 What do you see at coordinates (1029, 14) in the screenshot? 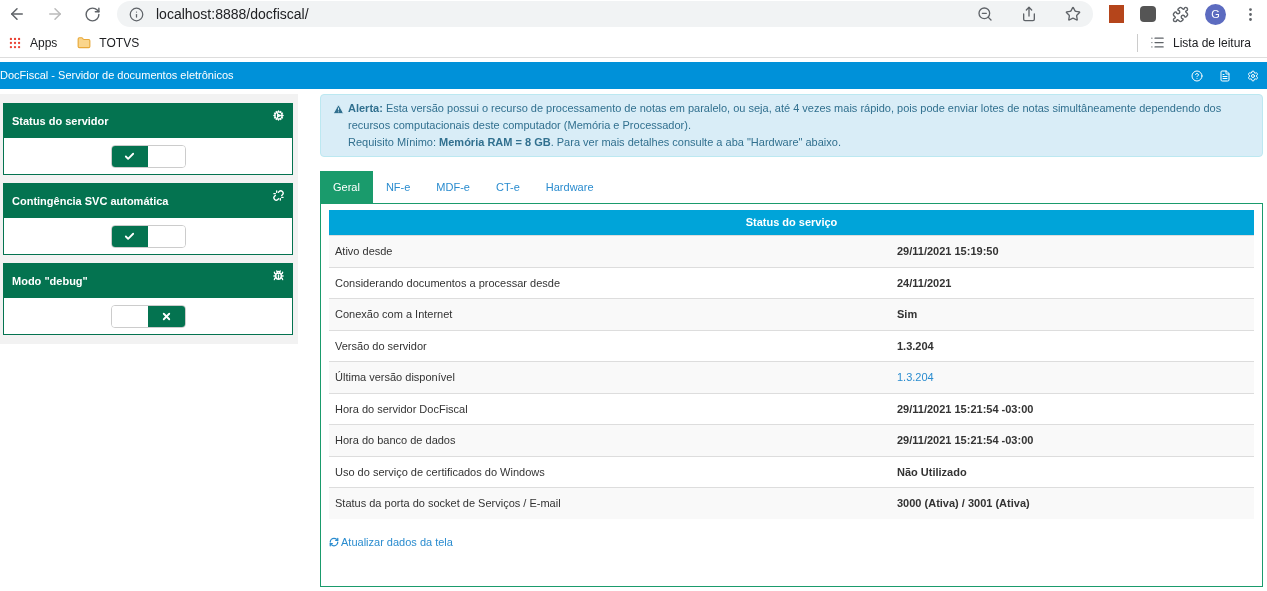
I see `share-icon` at bounding box center [1029, 14].